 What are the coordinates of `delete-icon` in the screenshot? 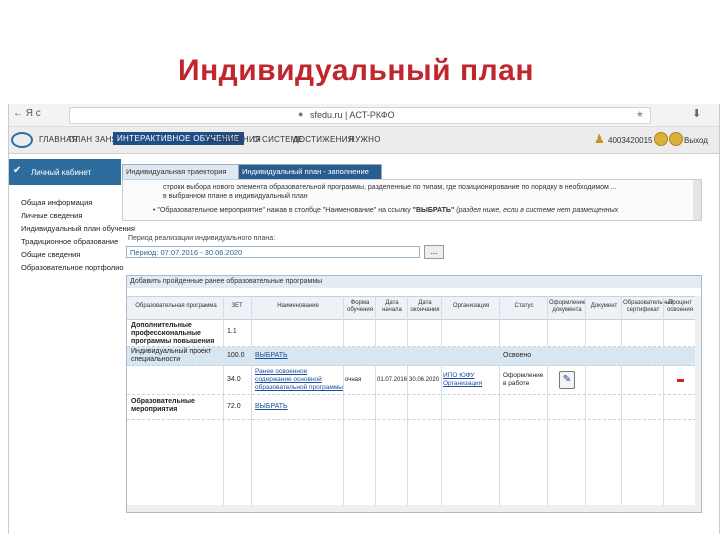 It's located at (680, 380).